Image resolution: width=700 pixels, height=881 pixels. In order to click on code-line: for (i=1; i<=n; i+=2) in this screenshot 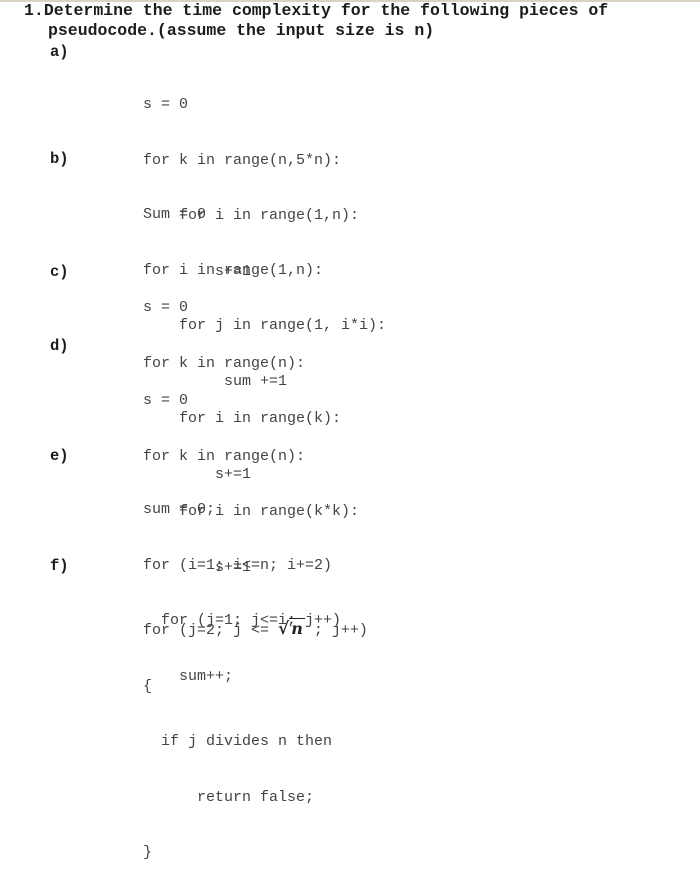, I will do `click(238, 565)`.